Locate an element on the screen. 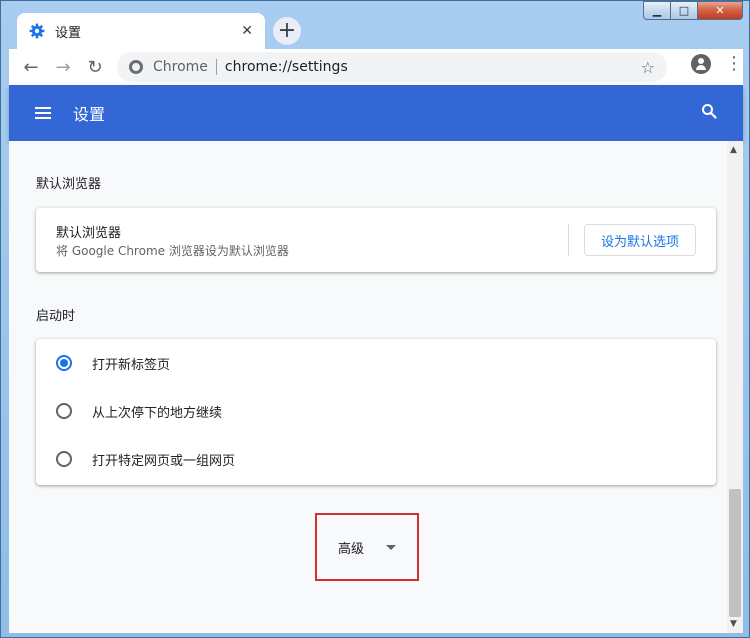 The width and height of the screenshot is (750, 638). tab-settings: 设置 ✕ is located at coordinates (141, 31).